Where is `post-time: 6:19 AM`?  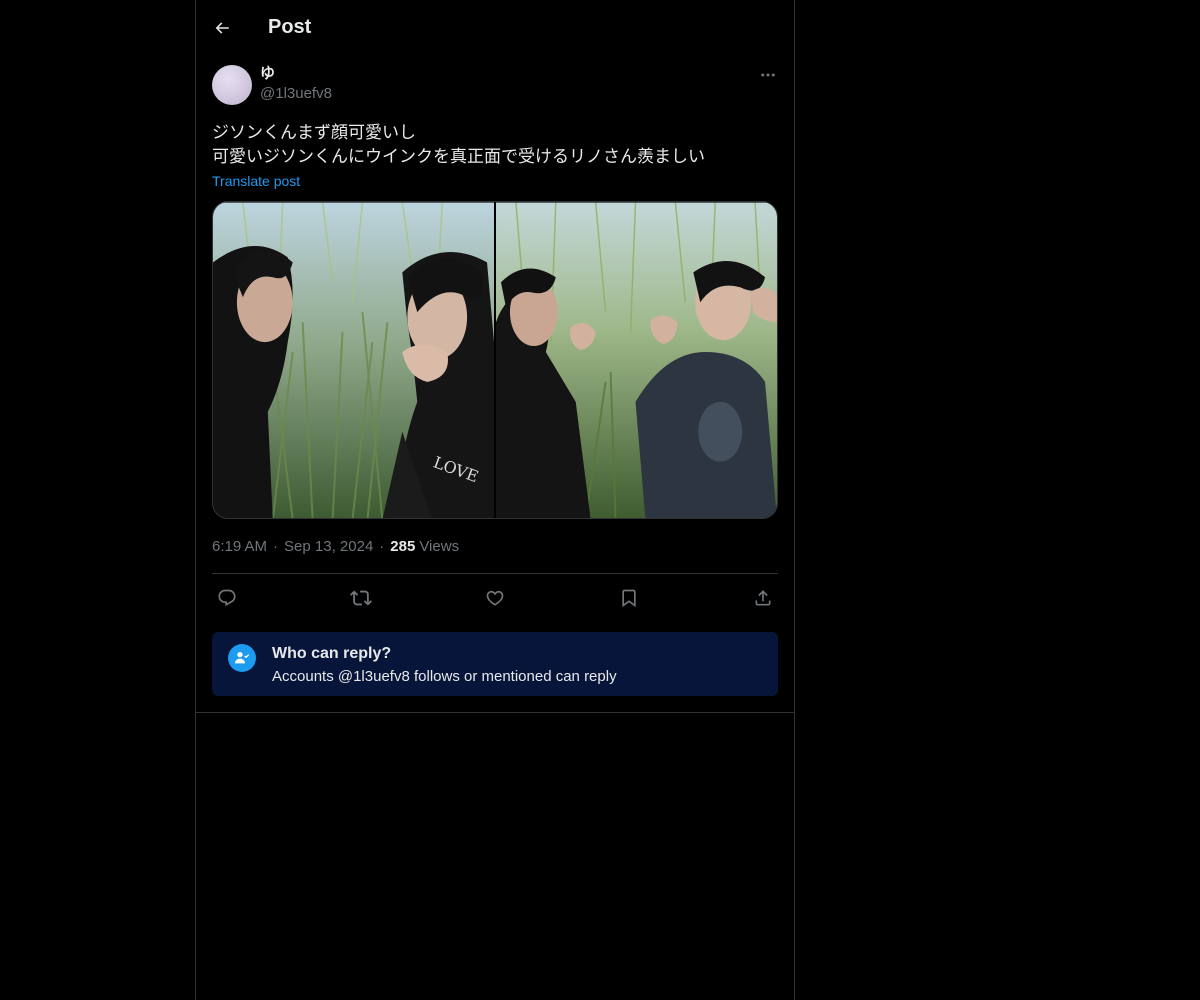 post-time: 6:19 AM is located at coordinates (239, 547).